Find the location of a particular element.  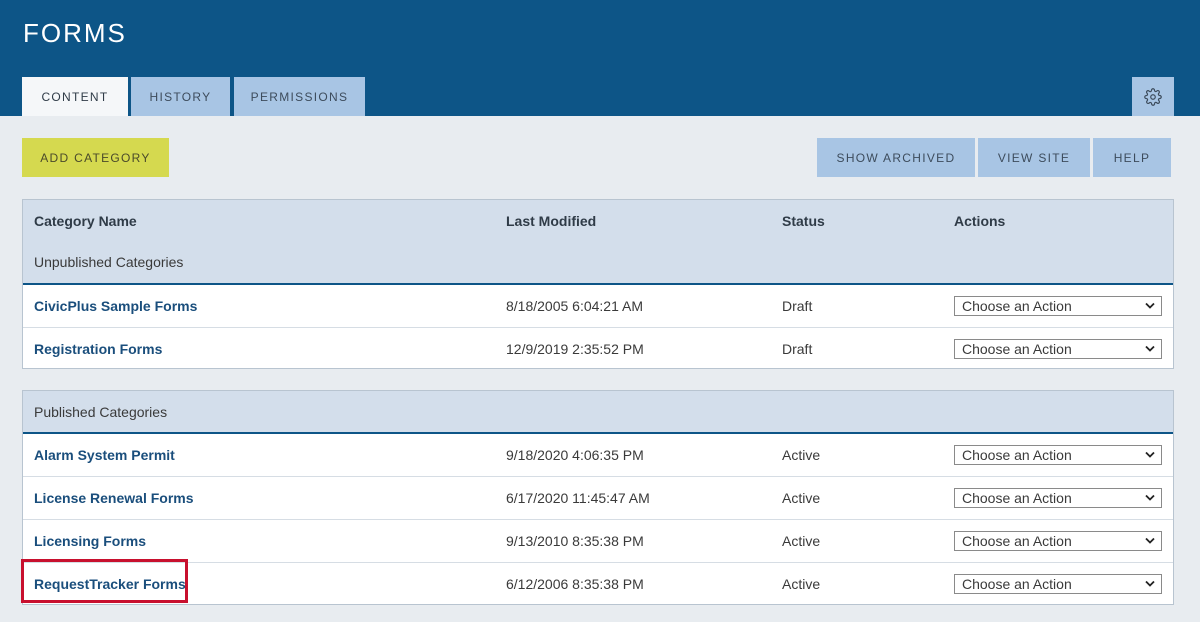

column-header-status: Status is located at coordinates (803, 221).